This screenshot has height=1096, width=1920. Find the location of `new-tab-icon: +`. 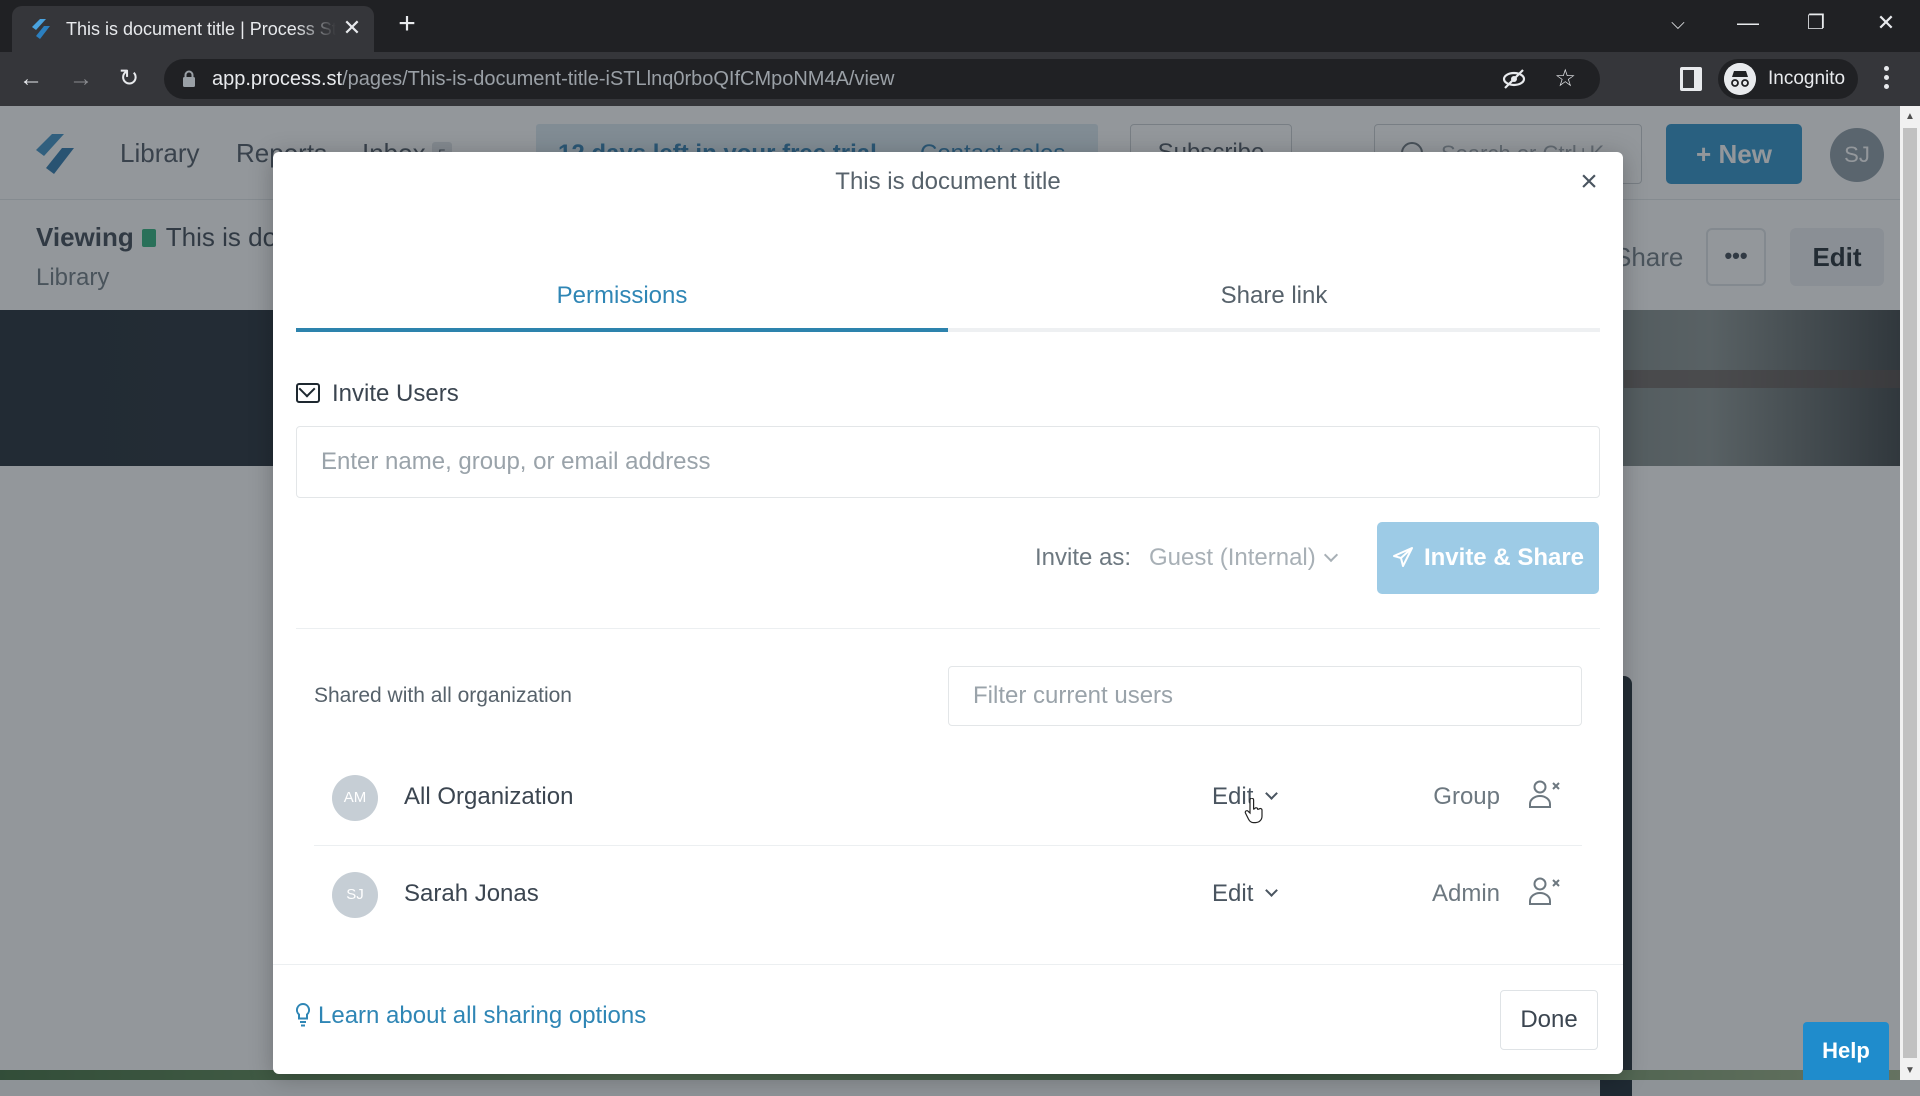

new-tab-icon: + is located at coordinates (407, 24).